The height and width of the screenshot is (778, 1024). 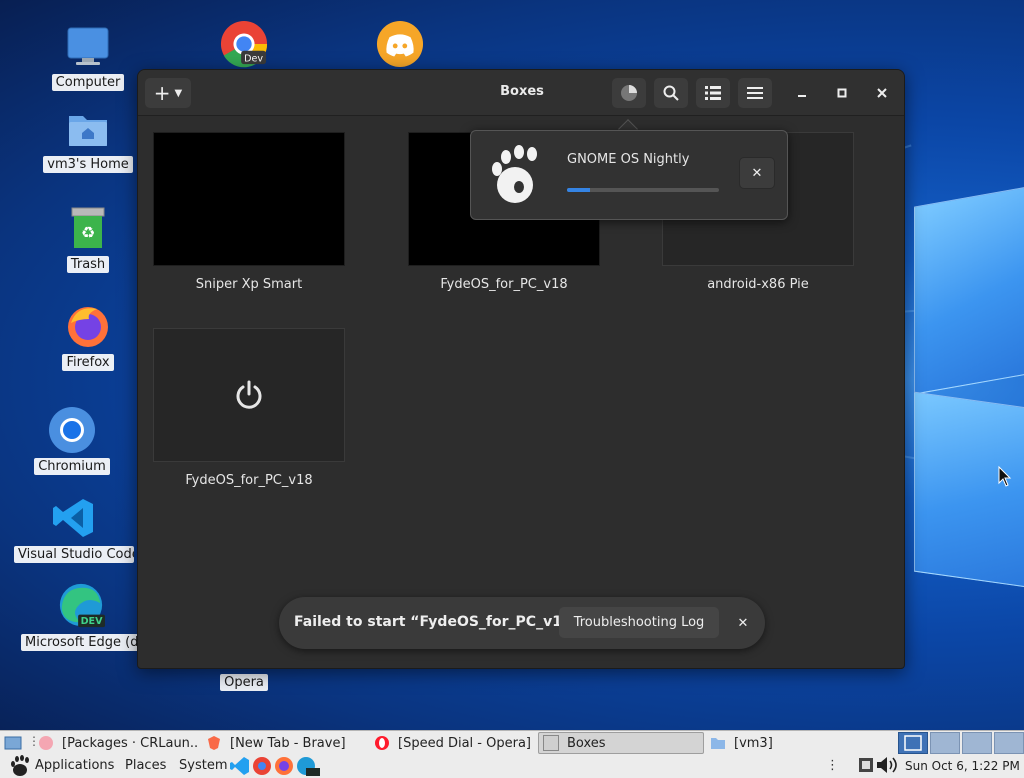 What do you see at coordinates (145, 765) in the screenshot?
I see `places-menu: Places` at bounding box center [145, 765].